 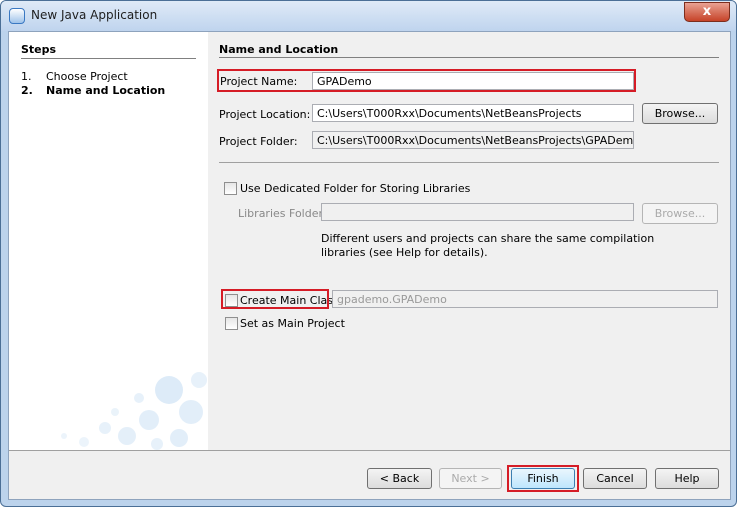 What do you see at coordinates (26, 76) in the screenshot?
I see `step-number: 1.` at bounding box center [26, 76].